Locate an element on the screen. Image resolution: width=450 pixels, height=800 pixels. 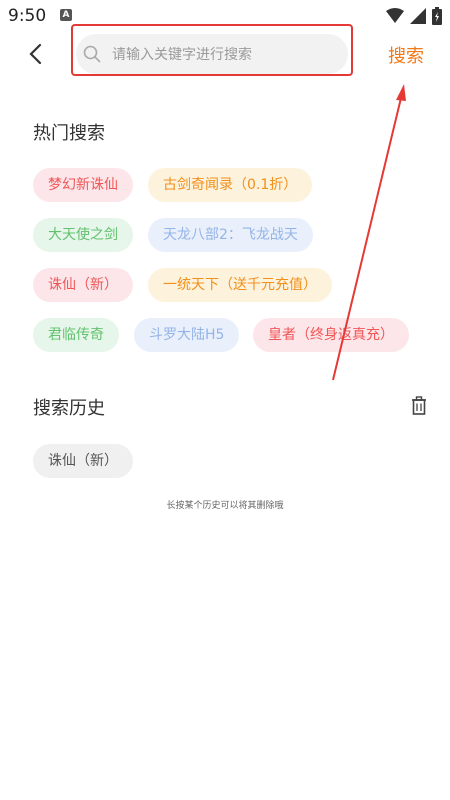
back-button is located at coordinates (36, 54).